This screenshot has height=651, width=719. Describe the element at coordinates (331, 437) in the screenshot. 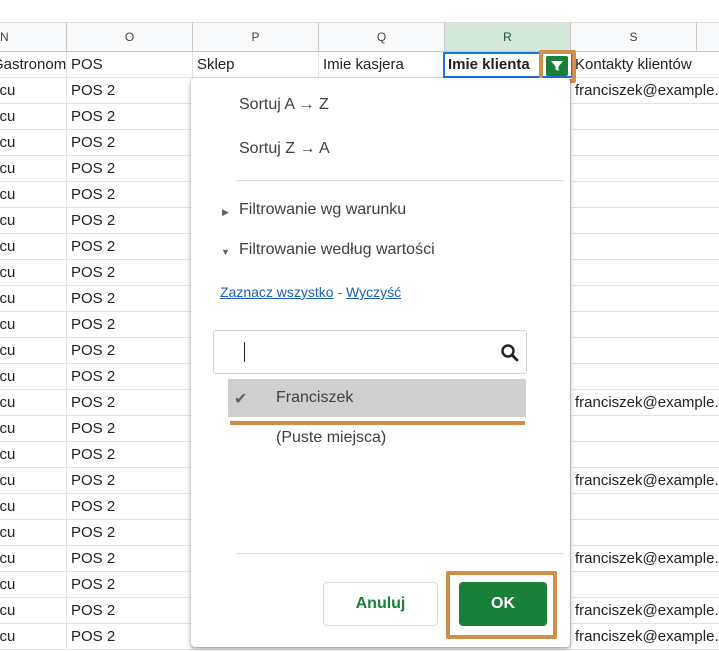

I see `value-option-label: (Puste miejsca)` at that location.